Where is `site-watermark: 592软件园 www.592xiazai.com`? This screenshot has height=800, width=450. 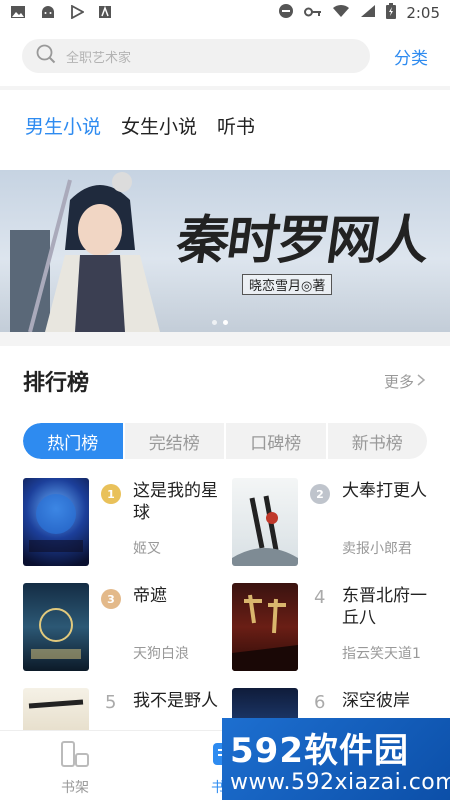
site-watermark: 592软件园 www.592xiazai.com is located at coordinates (336, 759).